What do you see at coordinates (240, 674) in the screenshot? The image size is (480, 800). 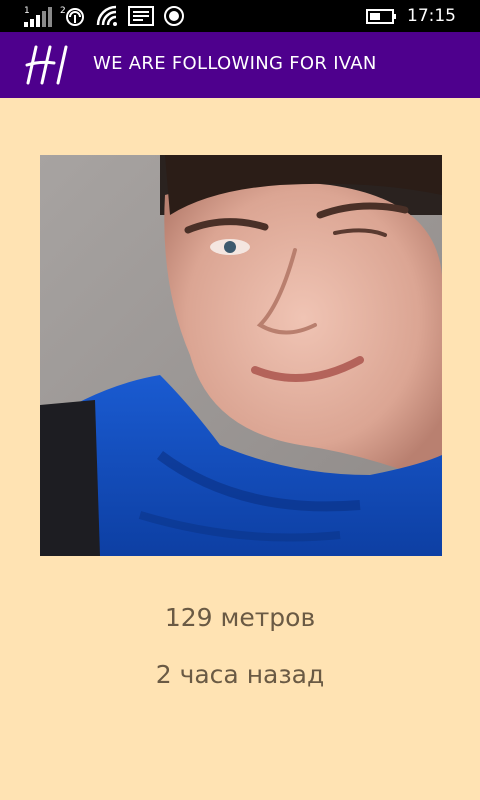 I see `time-ago-text: 2 часа назад` at bounding box center [240, 674].